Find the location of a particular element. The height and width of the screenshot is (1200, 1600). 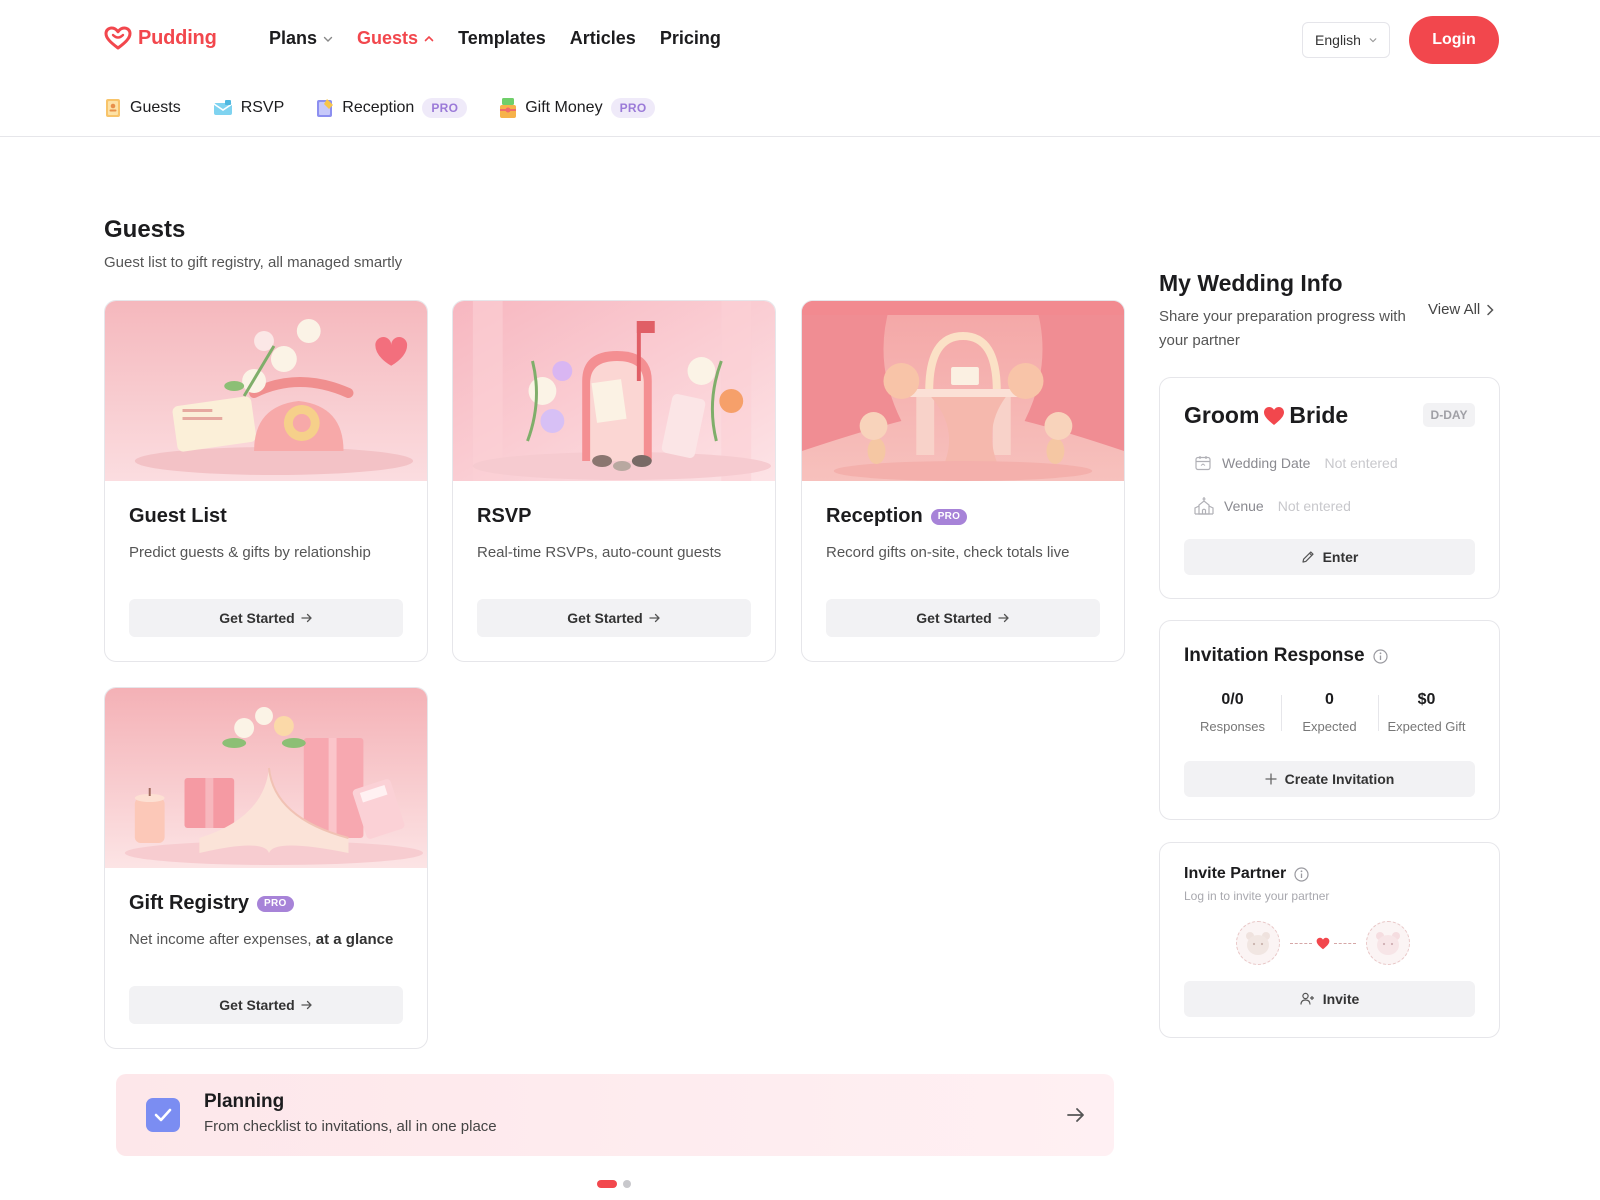

card-description: Predict guests & gifts by relationship is located at coordinates (250, 552).